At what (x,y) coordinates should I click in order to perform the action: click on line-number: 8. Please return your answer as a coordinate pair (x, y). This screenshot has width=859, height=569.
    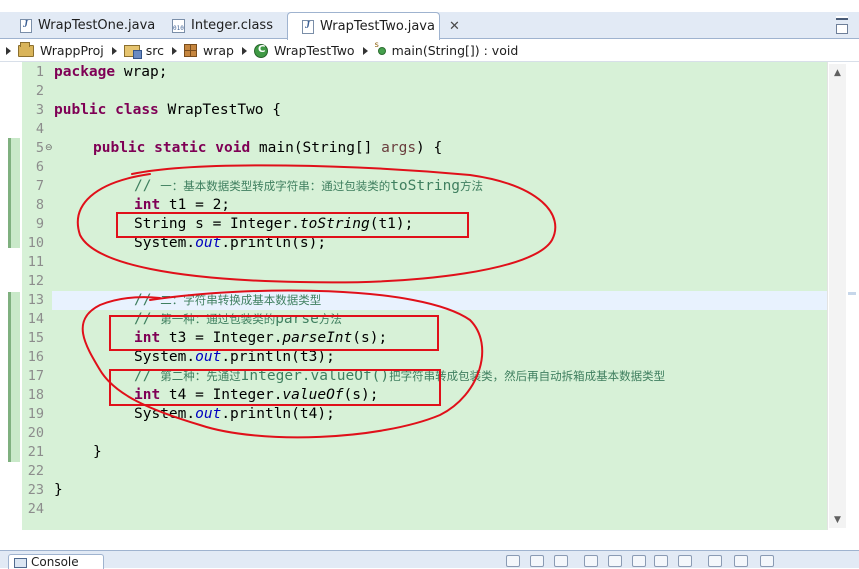
    Looking at the image, I should click on (39, 205).